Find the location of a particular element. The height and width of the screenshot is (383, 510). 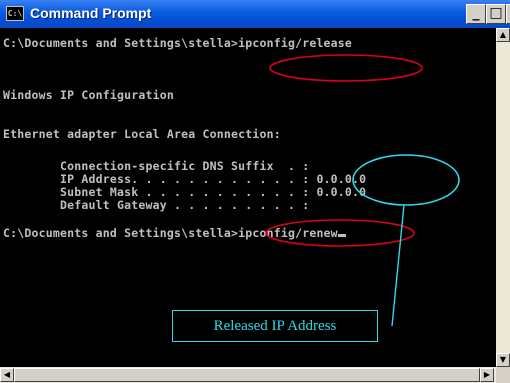

console-line: Ethernet adapter Local Area Connection: is located at coordinates (142, 134).